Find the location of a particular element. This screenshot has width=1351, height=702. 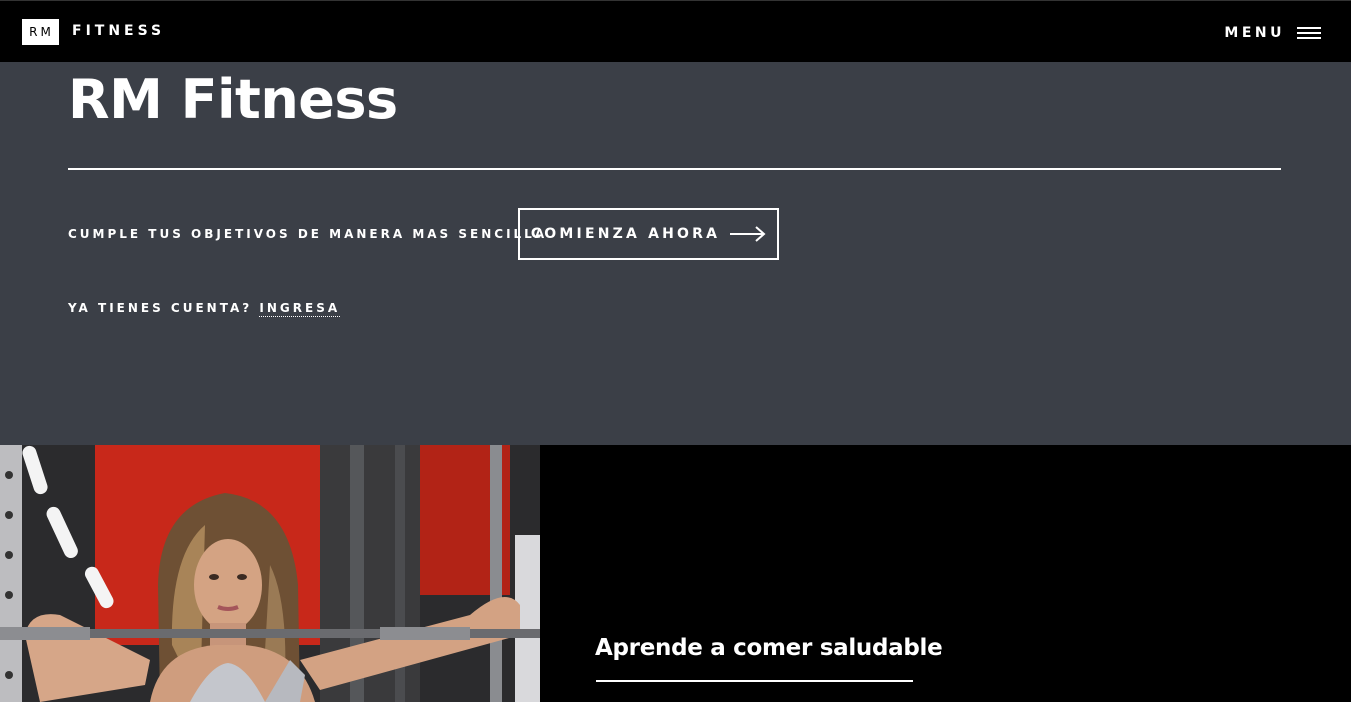

feature-divider is located at coordinates (754, 681).